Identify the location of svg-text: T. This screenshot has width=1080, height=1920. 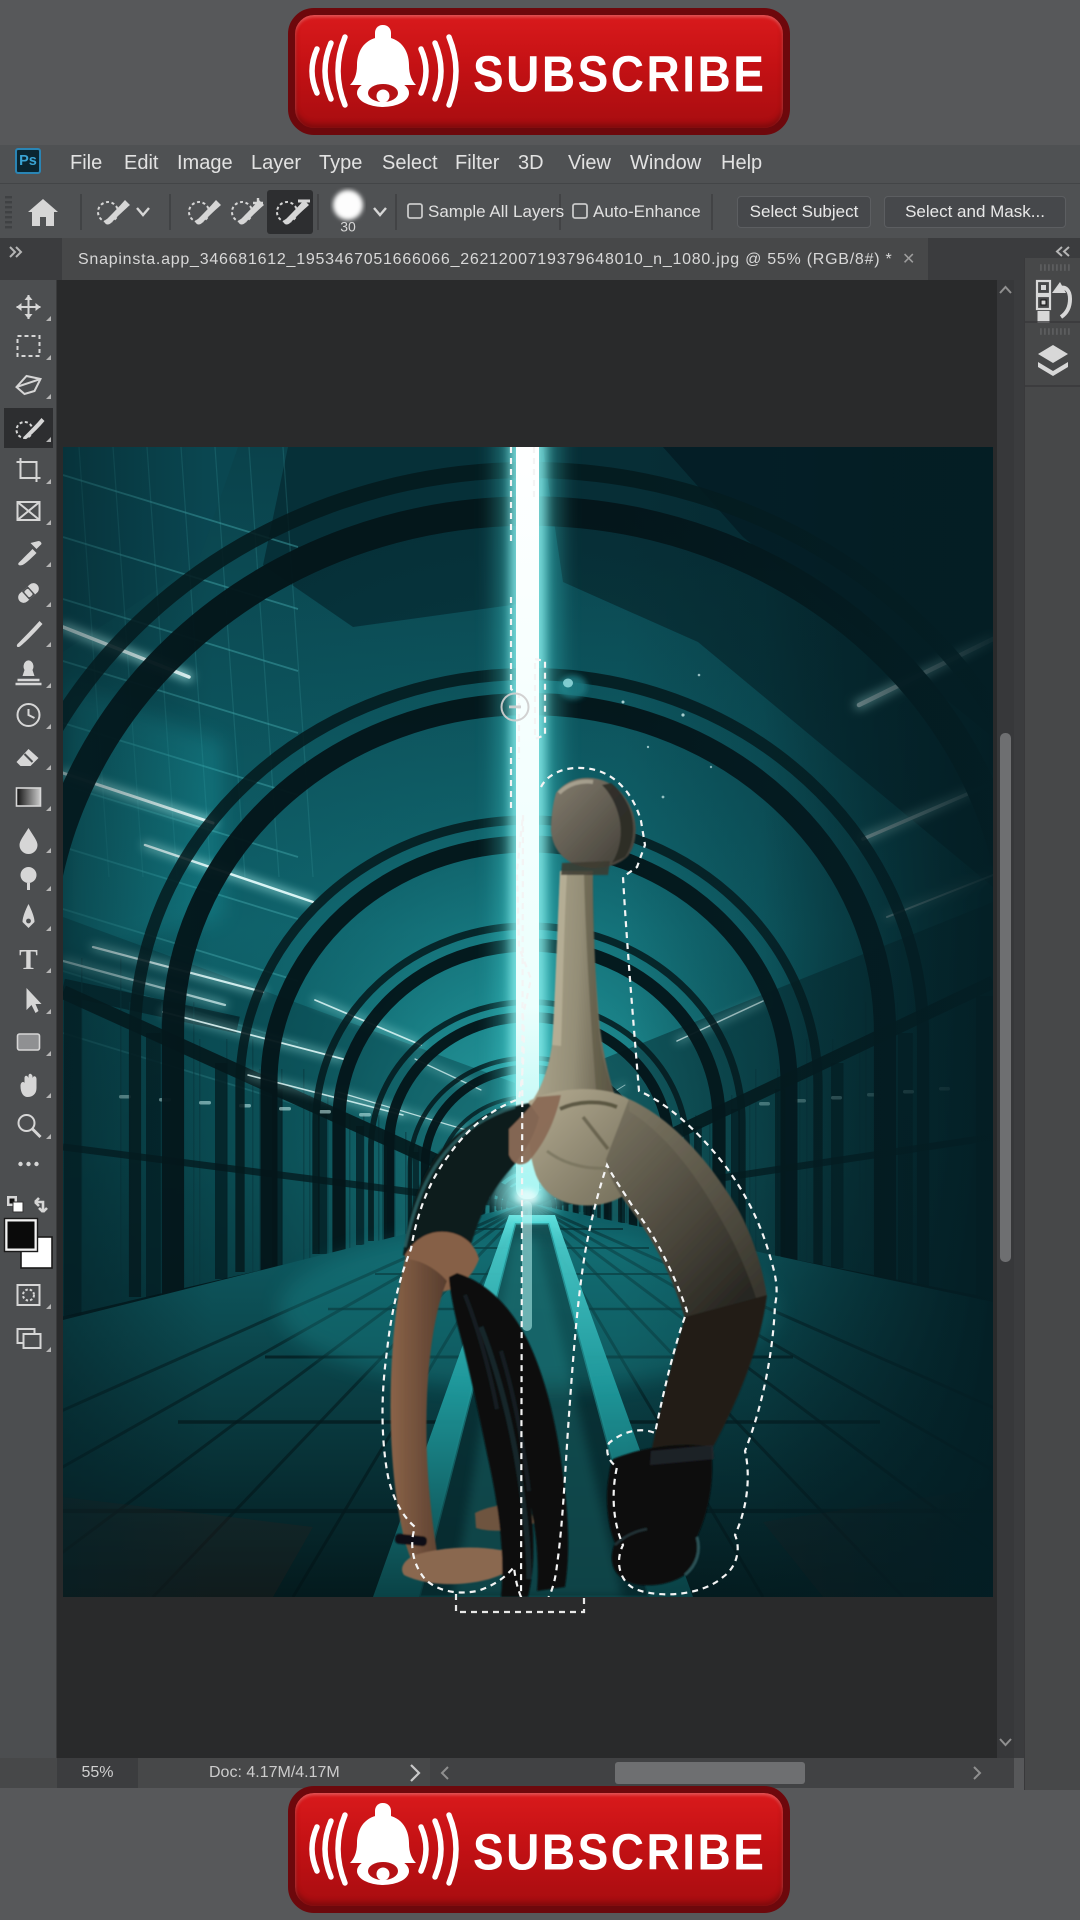
(28, 960).